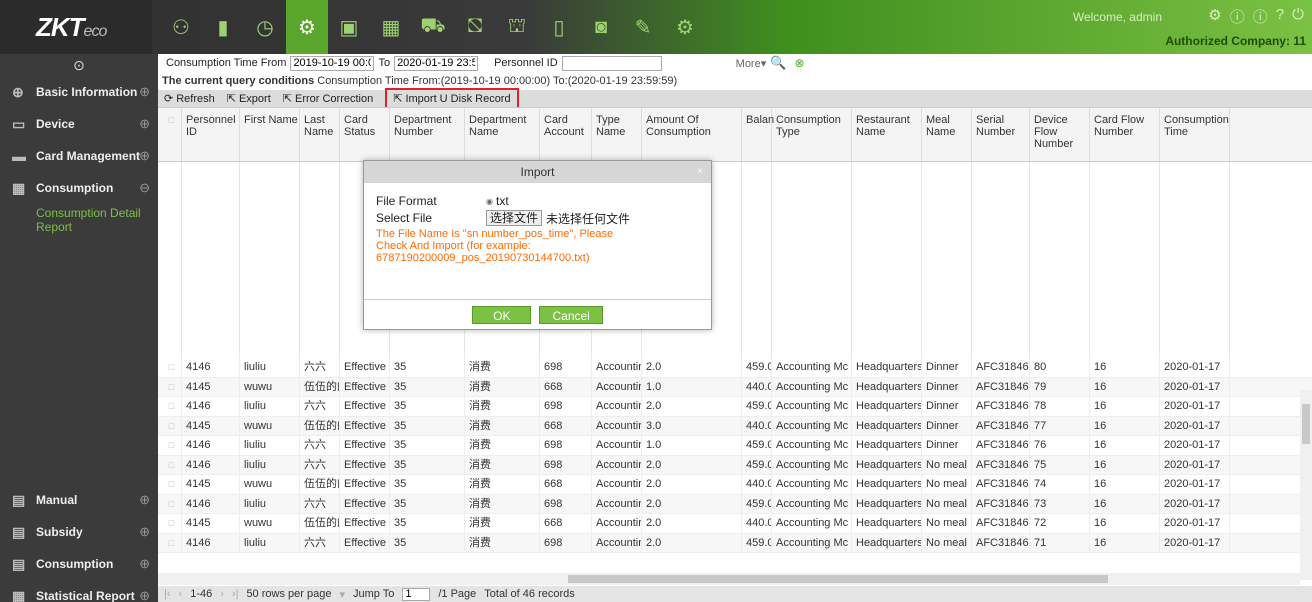 This screenshot has height=602, width=1312. What do you see at coordinates (189, 99) in the screenshot?
I see `refresh-button: ⟳ Refresh` at bounding box center [189, 99].